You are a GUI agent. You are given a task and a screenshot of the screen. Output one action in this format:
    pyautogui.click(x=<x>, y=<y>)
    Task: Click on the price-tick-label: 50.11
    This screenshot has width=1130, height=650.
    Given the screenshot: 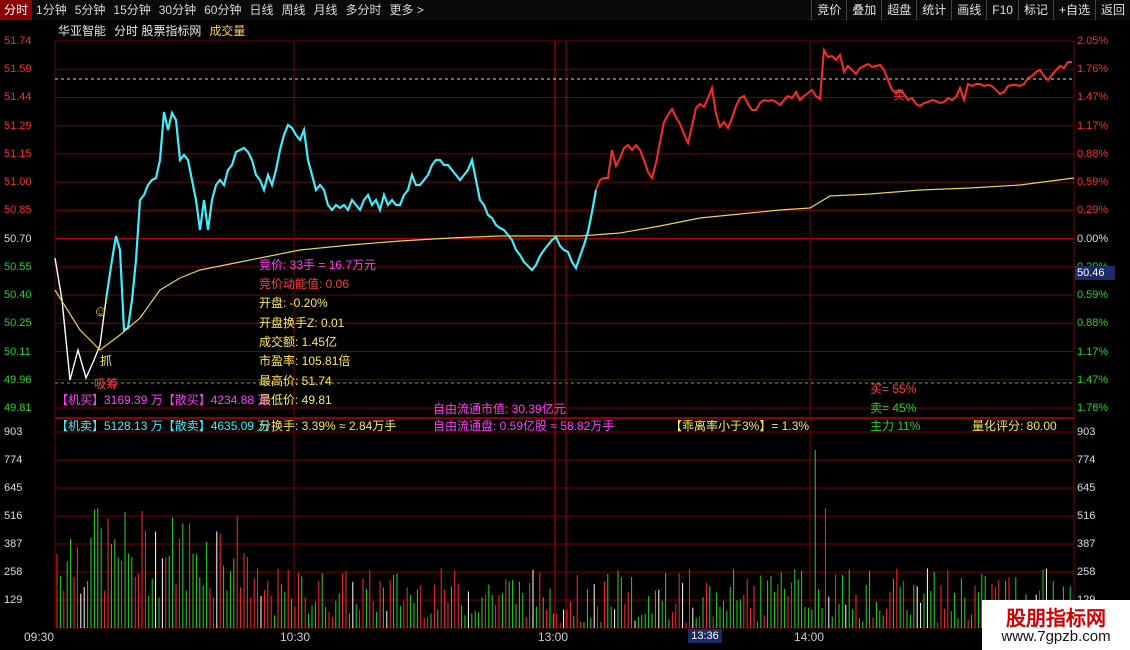 What is the action you would take?
    pyautogui.click(x=17, y=351)
    